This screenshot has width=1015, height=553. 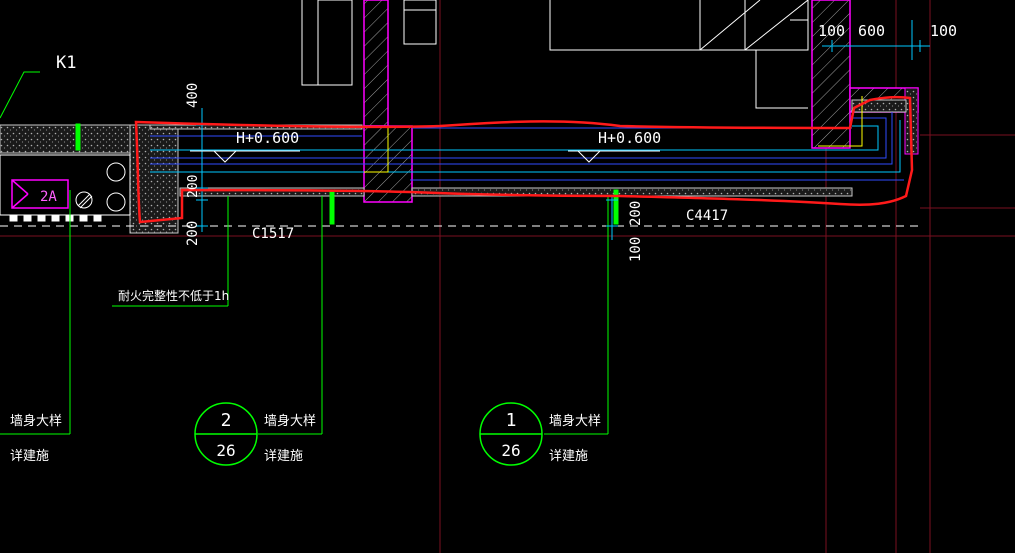 What do you see at coordinates (871, 31) in the screenshot?
I see `dim-top-600: 600` at bounding box center [871, 31].